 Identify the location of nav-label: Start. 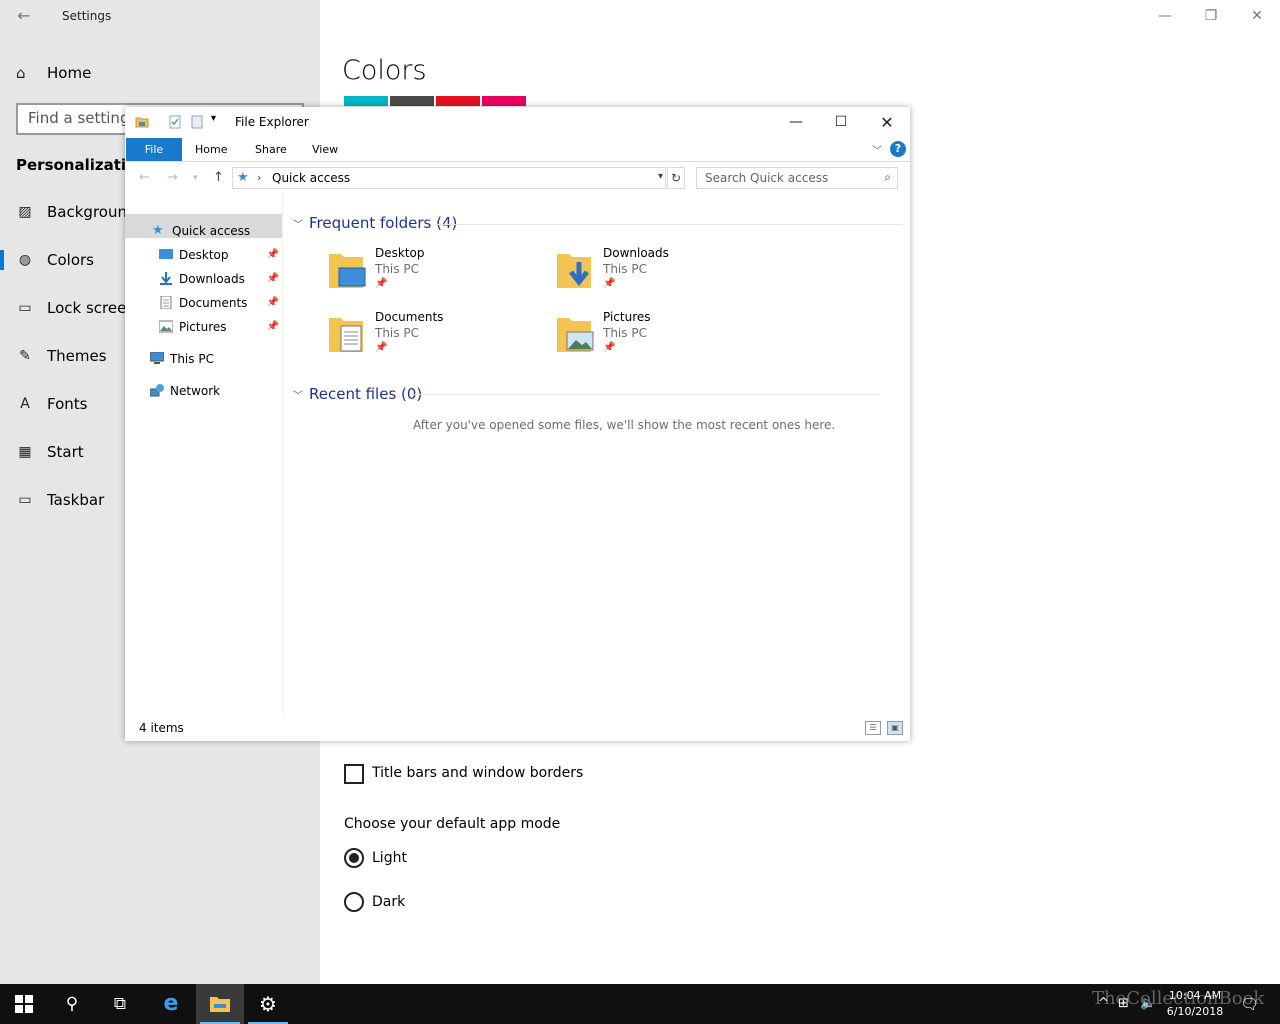
(65, 452).